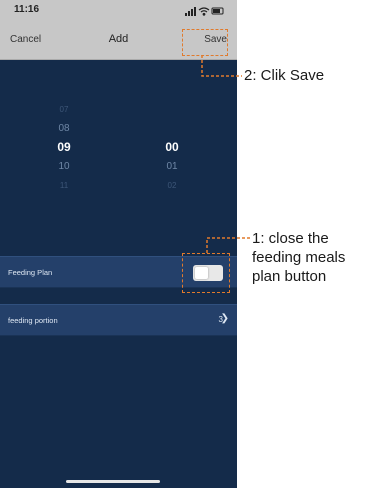  I want to click on hour-selected: 09, so click(64, 147).